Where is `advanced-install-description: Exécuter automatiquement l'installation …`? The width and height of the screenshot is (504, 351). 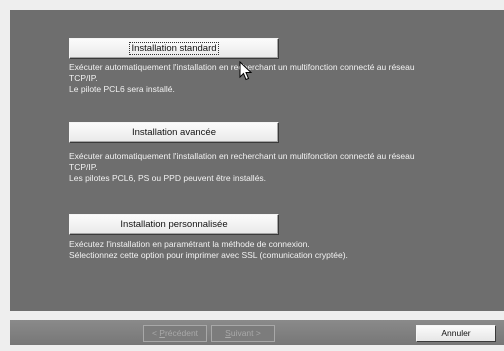
advanced-install-description: Exécuter automatiquement l'installation … is located at coordinates (242, 167).